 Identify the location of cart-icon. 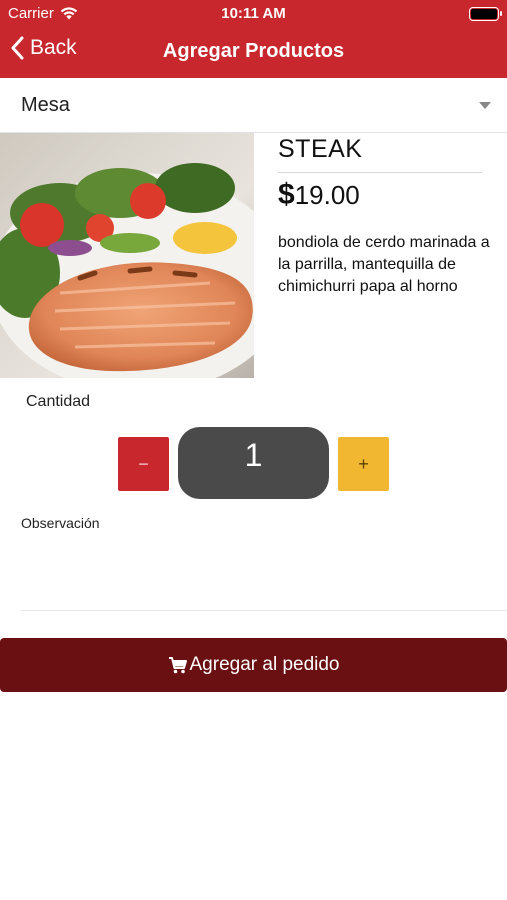
(177, 665).